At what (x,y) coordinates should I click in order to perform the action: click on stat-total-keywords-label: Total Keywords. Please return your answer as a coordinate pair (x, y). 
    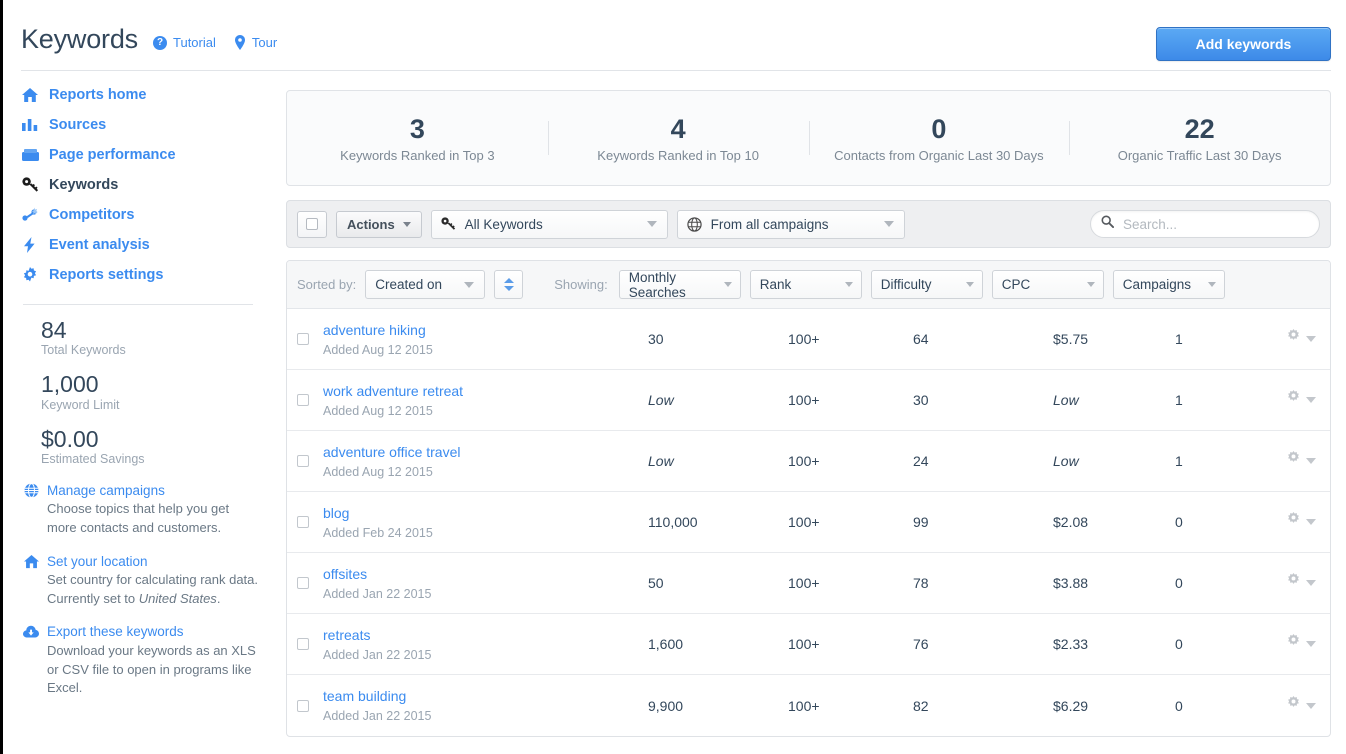
    Looking at the image, I should click on (83, 350).